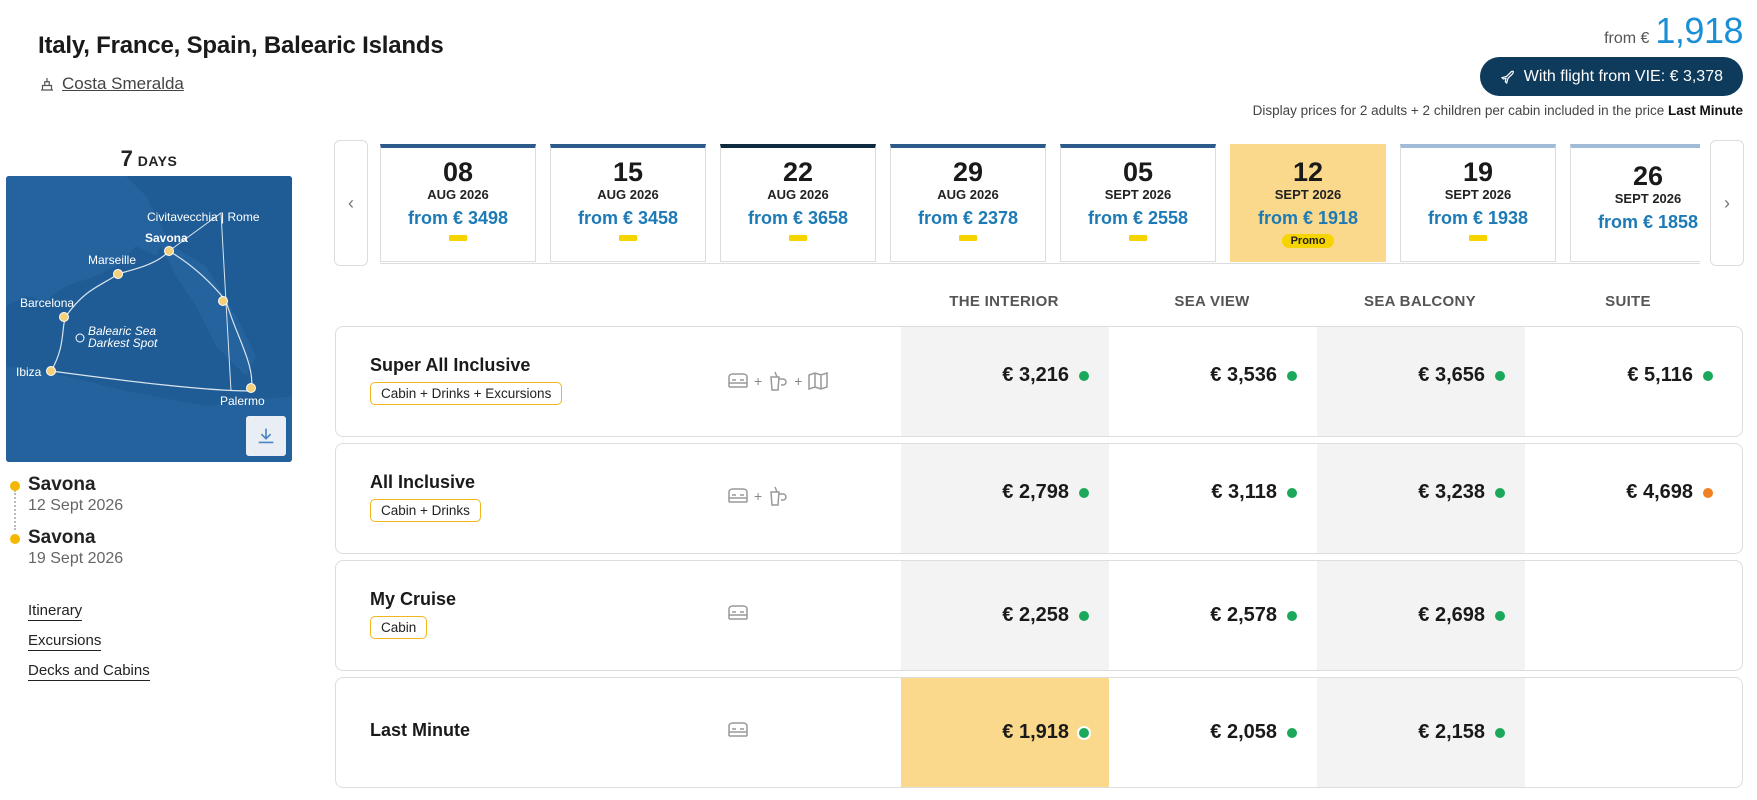 Image resolution: width=1757 pixels, height=800 pixels. Describe the element at coordinates (1648, 176) in the screenshot. I see `date-day: 26` at that location.